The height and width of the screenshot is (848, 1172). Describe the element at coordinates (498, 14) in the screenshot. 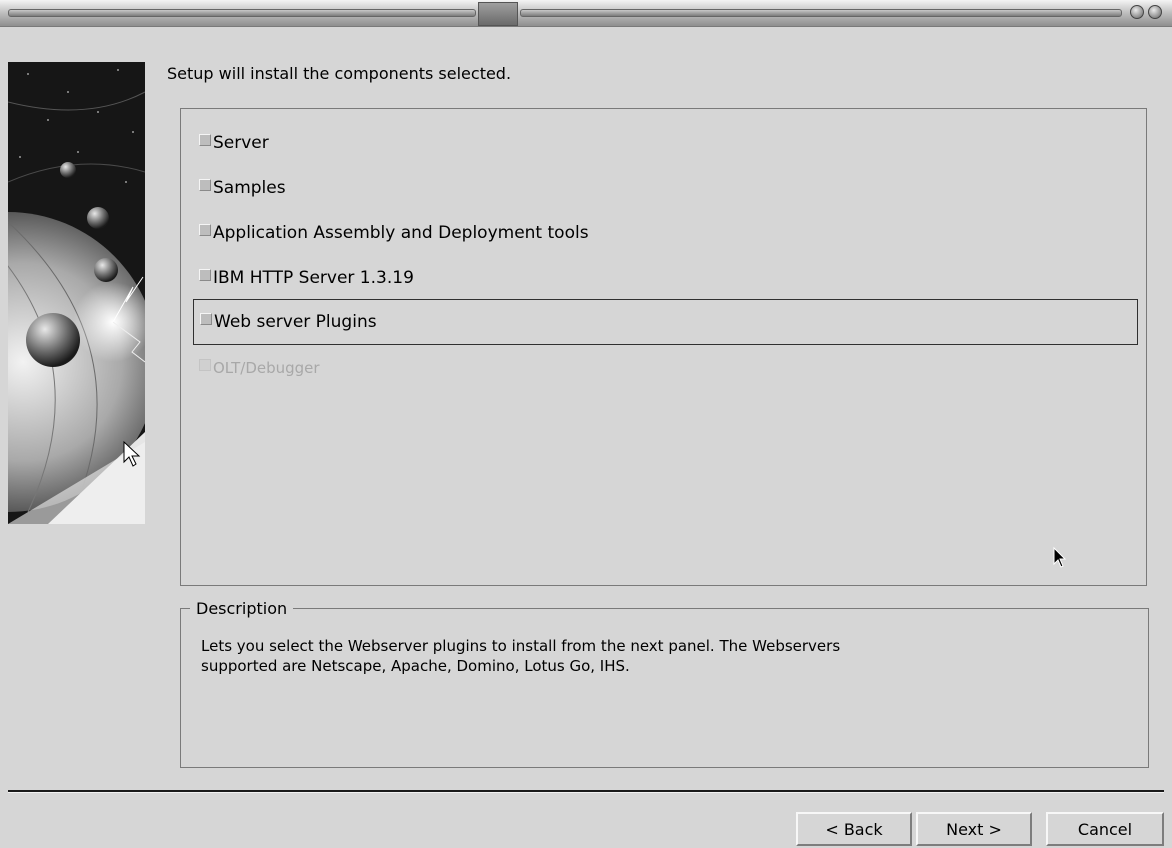

I see `title-bar-handle` at that location.